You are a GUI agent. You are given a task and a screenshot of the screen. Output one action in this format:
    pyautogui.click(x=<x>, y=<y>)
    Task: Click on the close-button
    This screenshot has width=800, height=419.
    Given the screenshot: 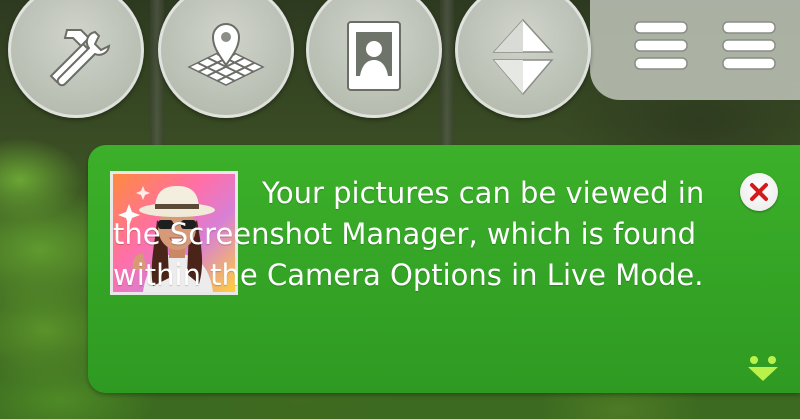 What is the action you would take?
    pyautogui.click(x=759, y=192)
    